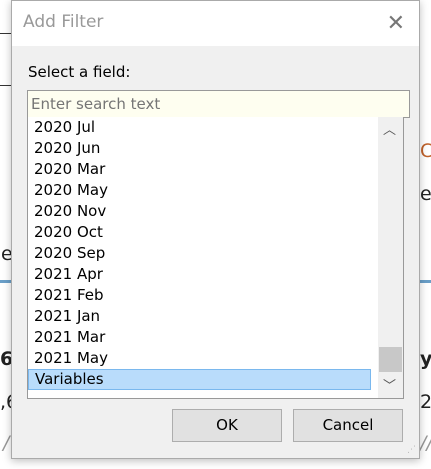  What do you see at coordinates (390, 257) in the screenshot?
I see `scrollbar: ︿ ﹀` at bounding box center [390, 257].